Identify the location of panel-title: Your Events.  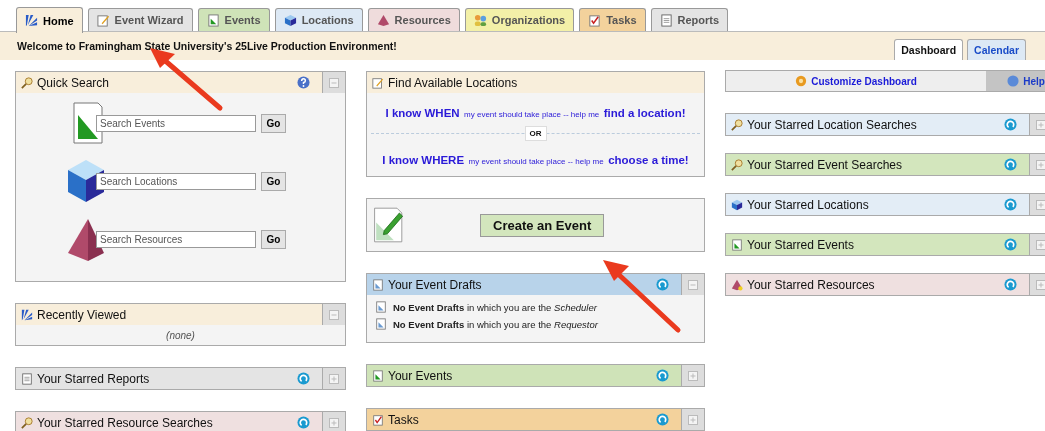
(421, 375).